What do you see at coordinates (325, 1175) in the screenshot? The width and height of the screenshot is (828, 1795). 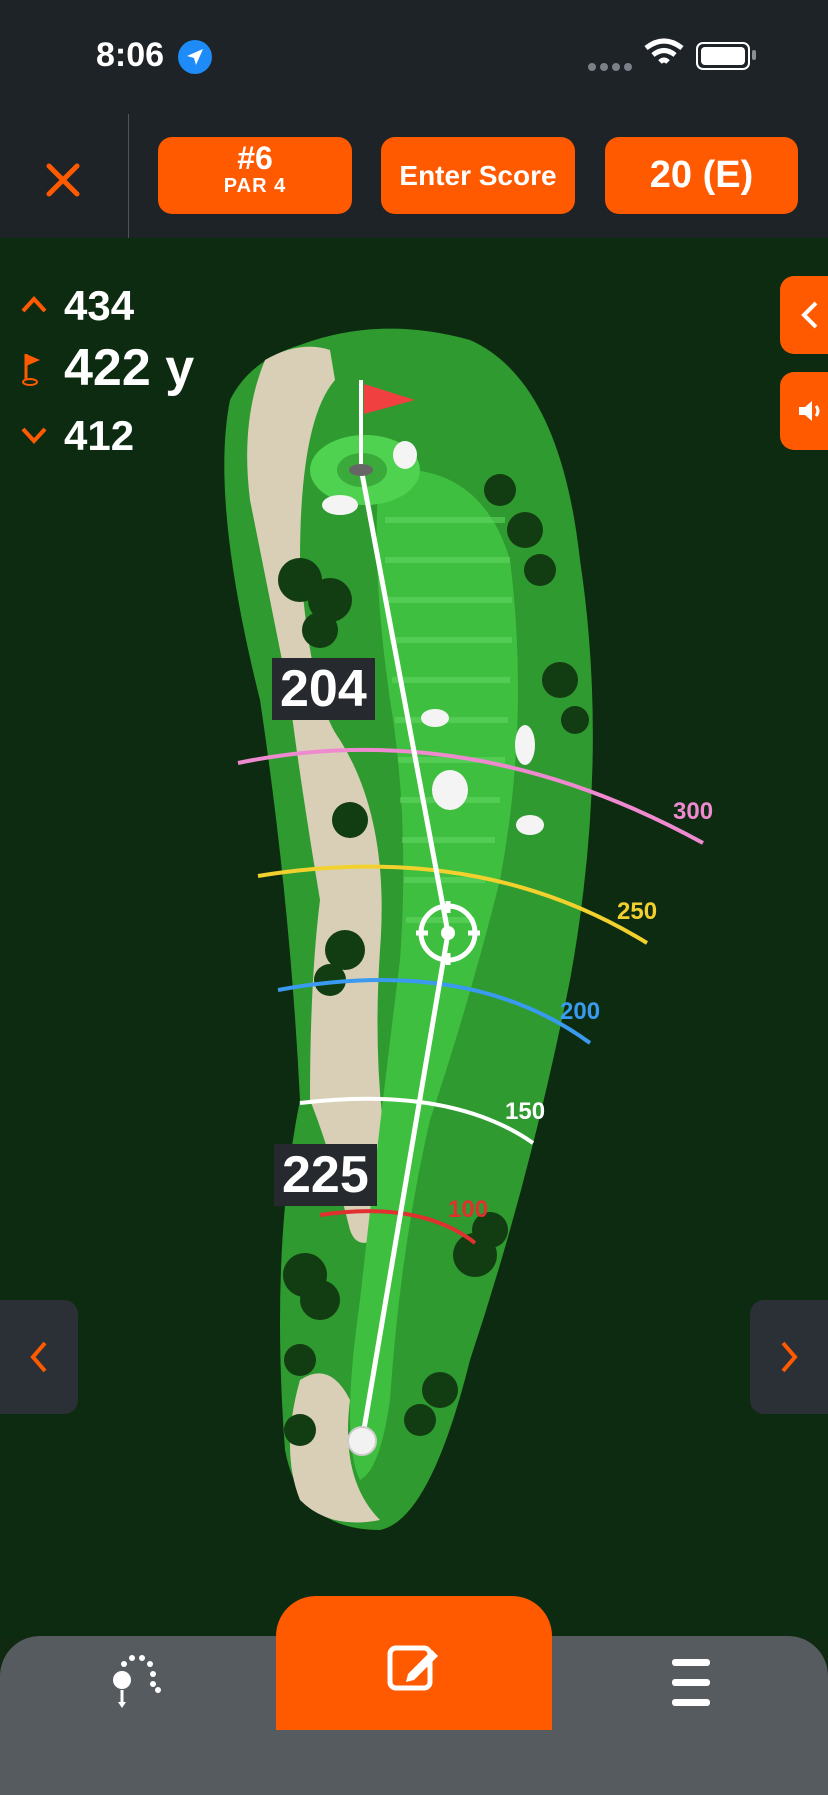 I see `yardage-from-ball-label: 225` at bounding box center [325, 1175].